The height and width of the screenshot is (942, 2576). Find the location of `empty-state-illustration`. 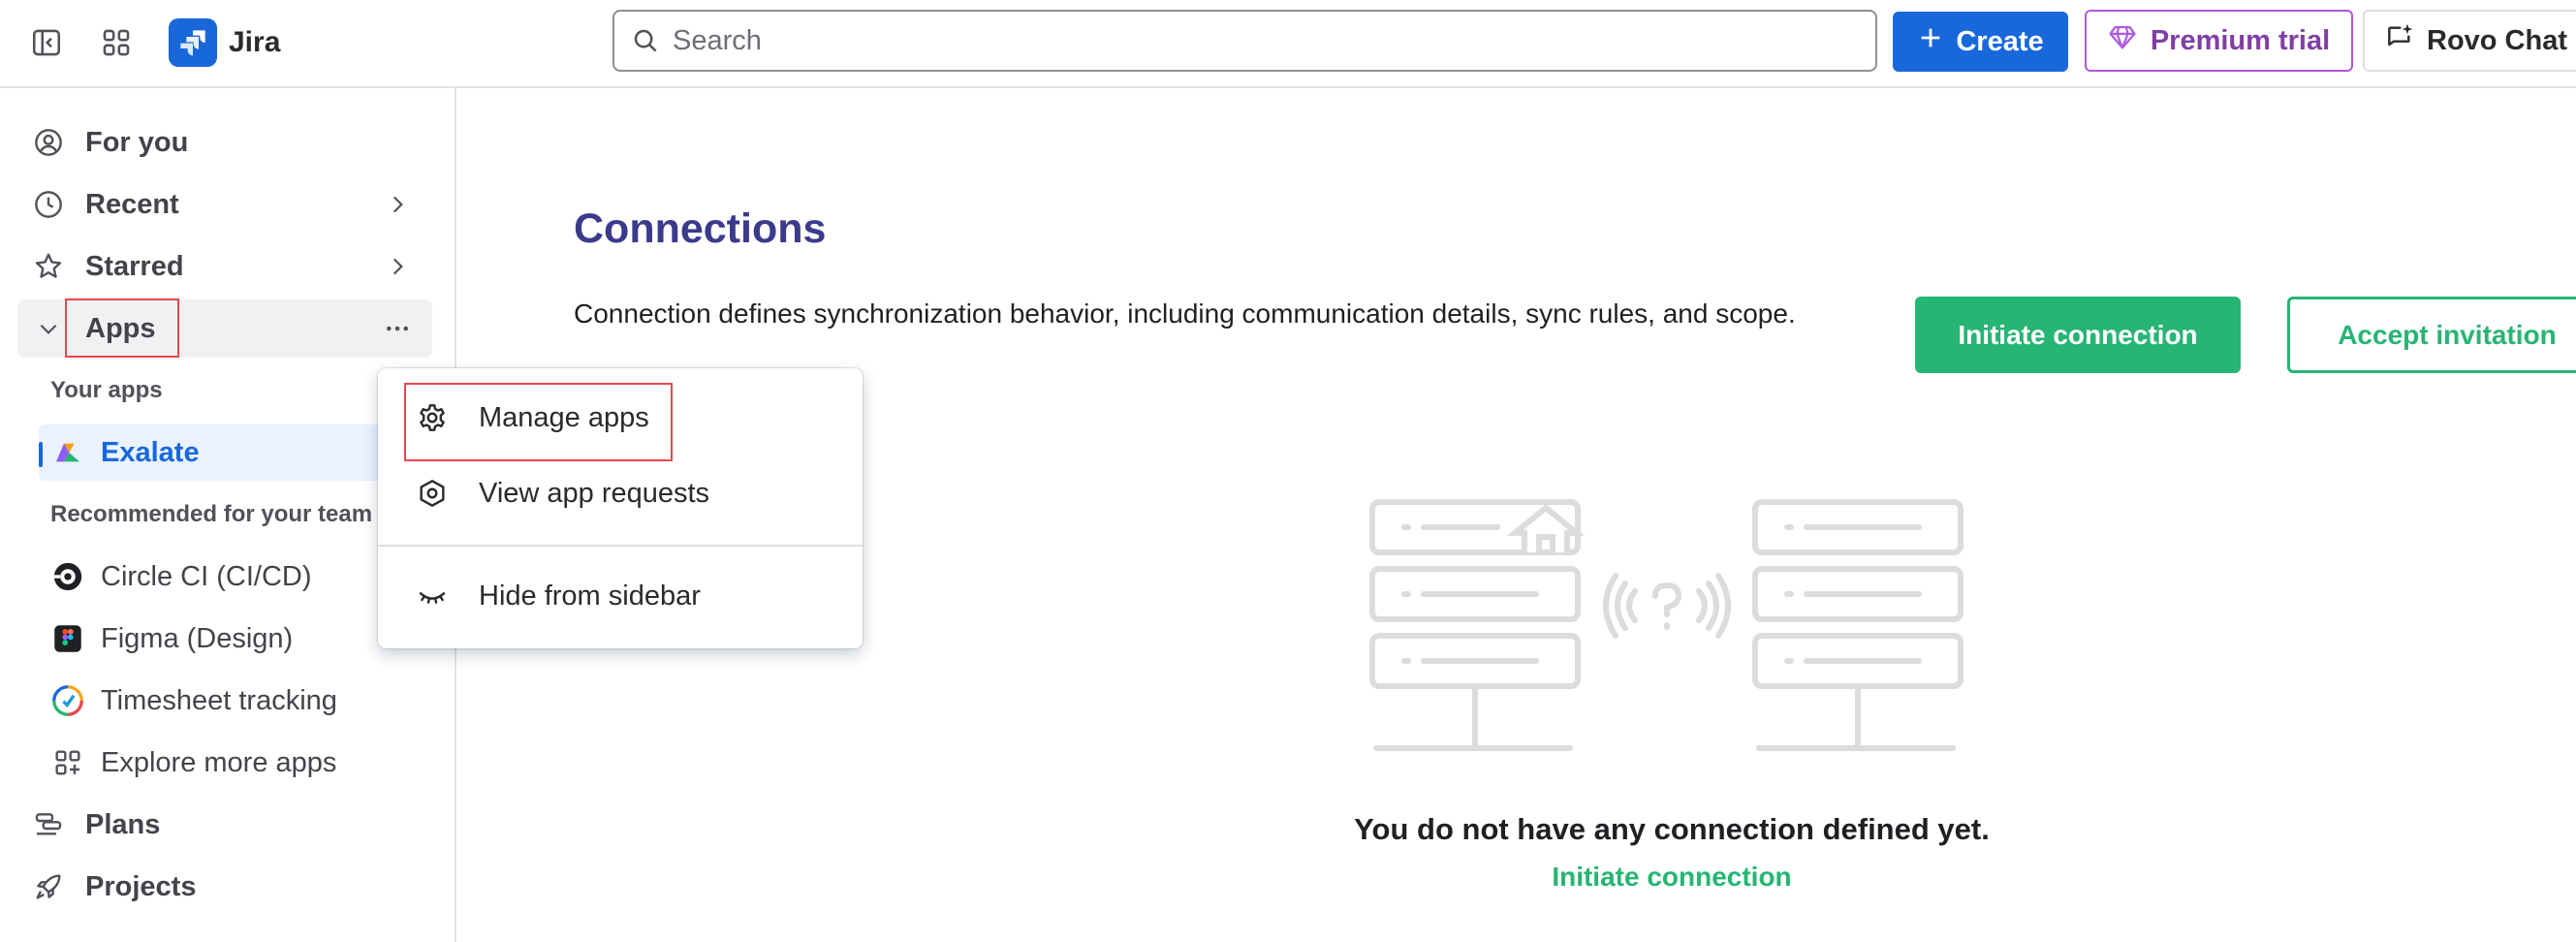

empty-state-illustration is located at coordinates (1667, 627).